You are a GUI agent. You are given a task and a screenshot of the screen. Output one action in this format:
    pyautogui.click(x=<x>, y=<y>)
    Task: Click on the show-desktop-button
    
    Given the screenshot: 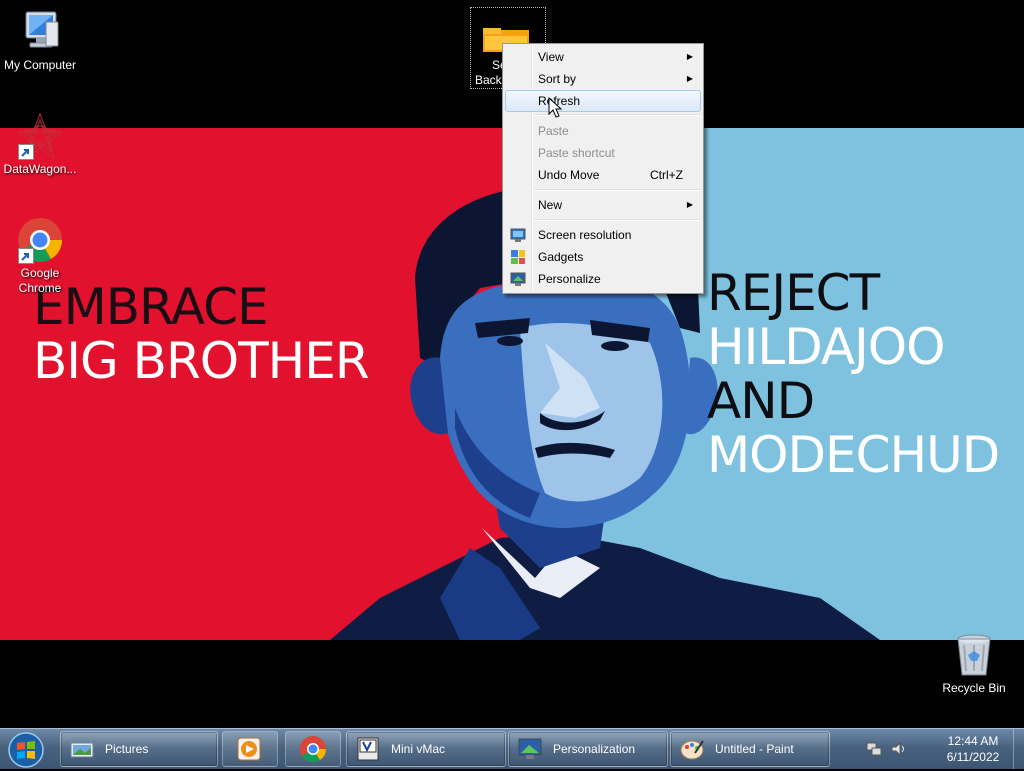 What is the action you would take?
    pyautogui.click(x=1018, y=749)
    